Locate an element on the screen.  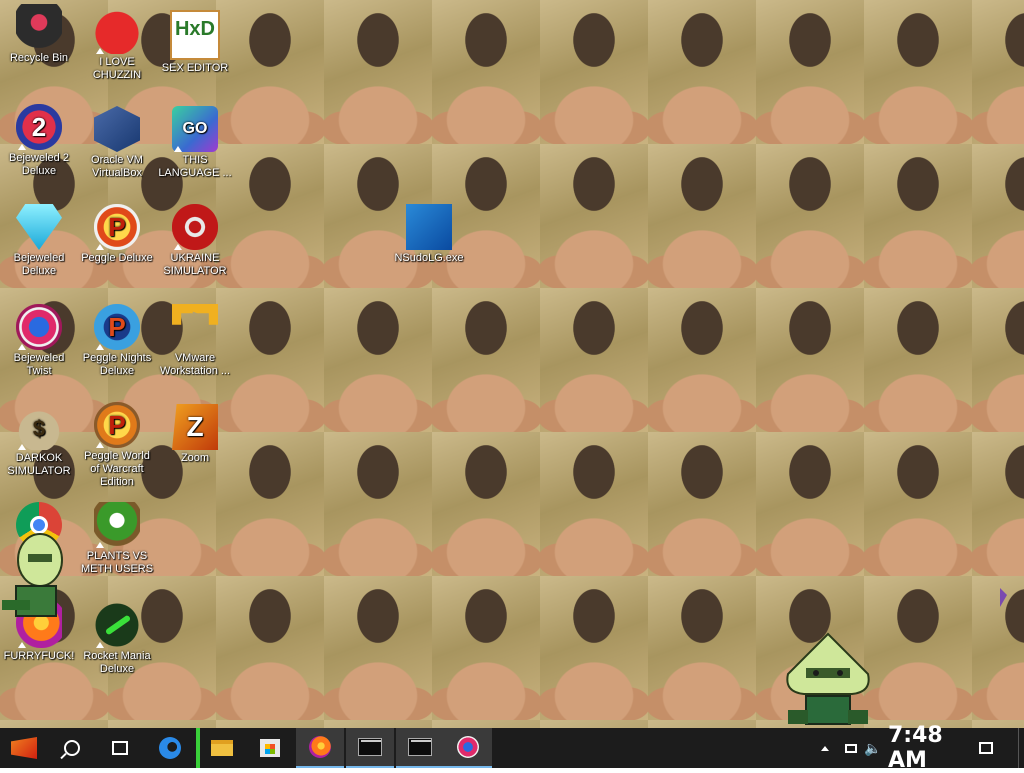
desktop-icon-darkok-simulator: $ DARKOK SIMULATOR is located at coordinates (39, 441).